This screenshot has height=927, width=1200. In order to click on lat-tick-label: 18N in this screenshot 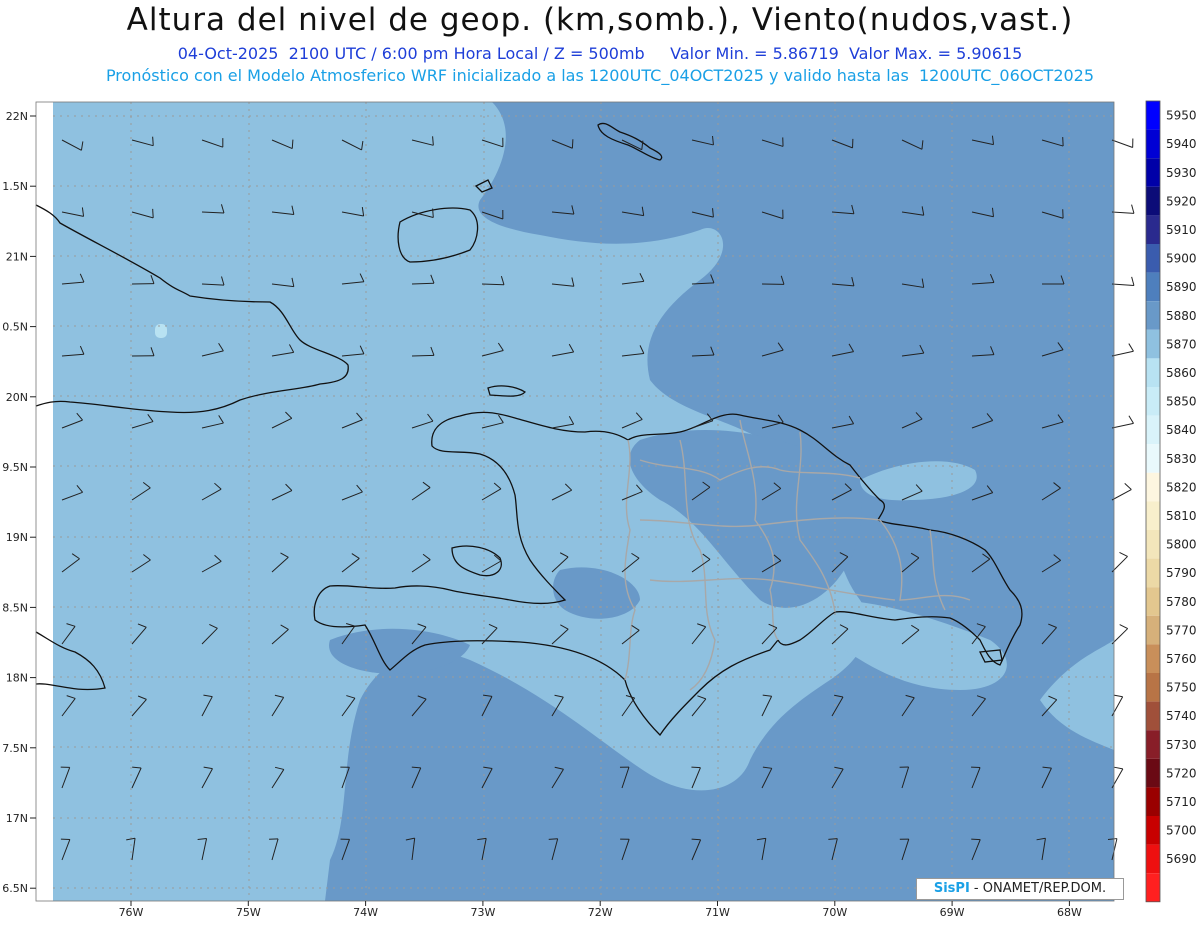, I will do `click(17, 678)`.